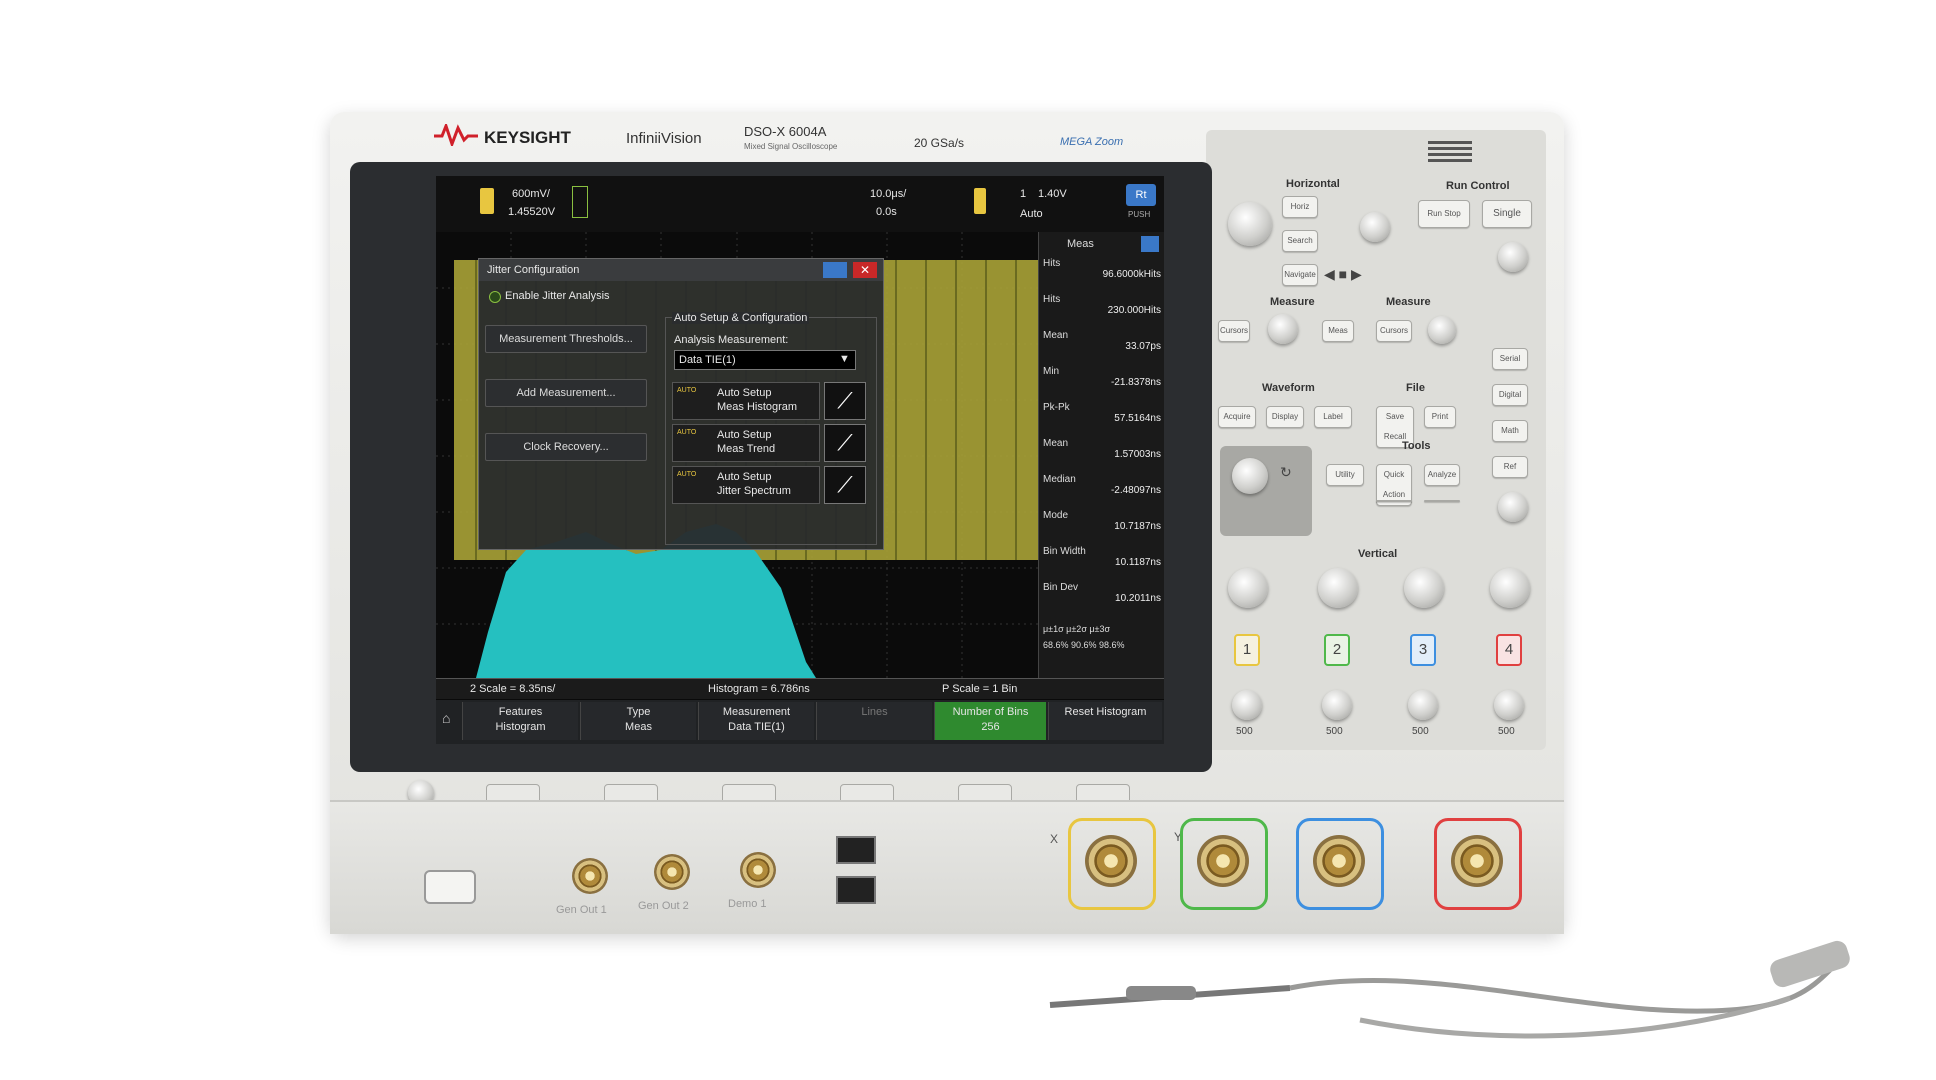  What do you see at coordinates (1513, 257) in the screenshot?
I see `side-knob-top` at bounding box center [1513, 257].